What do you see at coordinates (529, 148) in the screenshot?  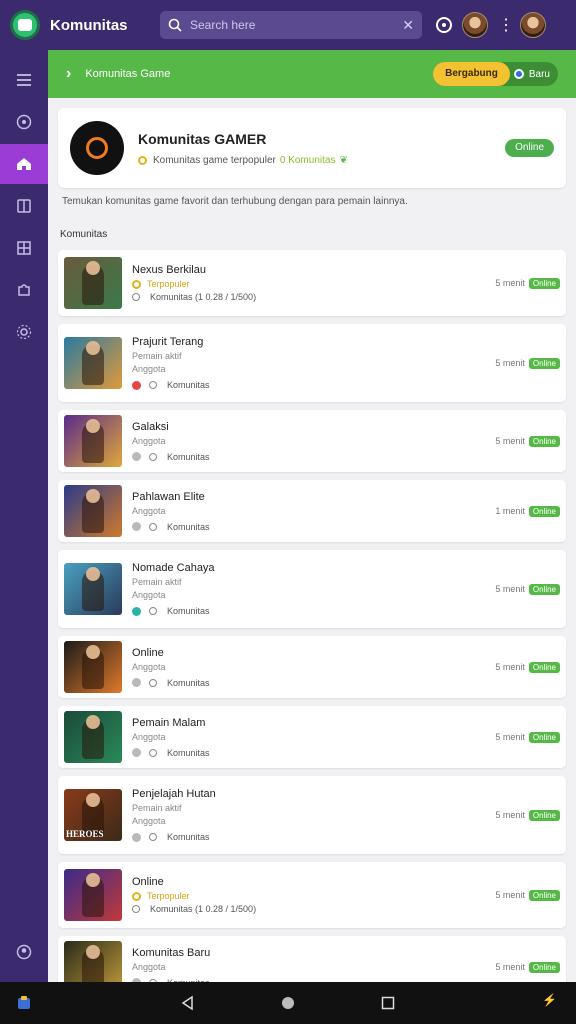 I see `online-status-badge: Online` at bounding box center [529, 148].